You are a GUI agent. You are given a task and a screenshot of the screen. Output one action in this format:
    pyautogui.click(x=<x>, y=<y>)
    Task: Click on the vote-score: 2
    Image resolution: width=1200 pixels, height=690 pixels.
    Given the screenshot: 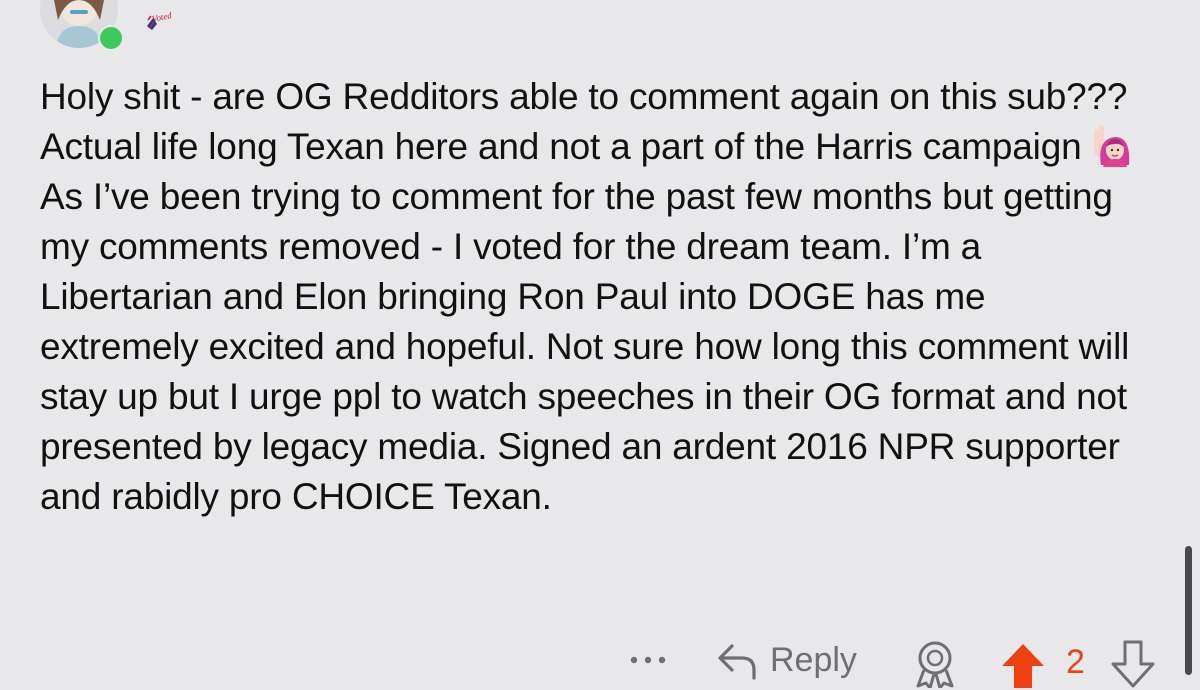 What is the action you would take?
    pyautogui.click(x=1075, y=662)
    